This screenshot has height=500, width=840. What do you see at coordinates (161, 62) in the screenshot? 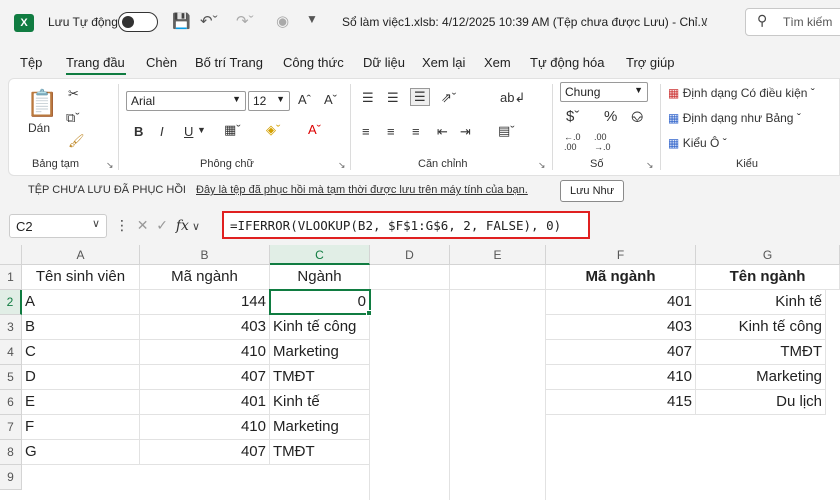
I see `tab-insert: Chèn` at bounding box center [161, 62].